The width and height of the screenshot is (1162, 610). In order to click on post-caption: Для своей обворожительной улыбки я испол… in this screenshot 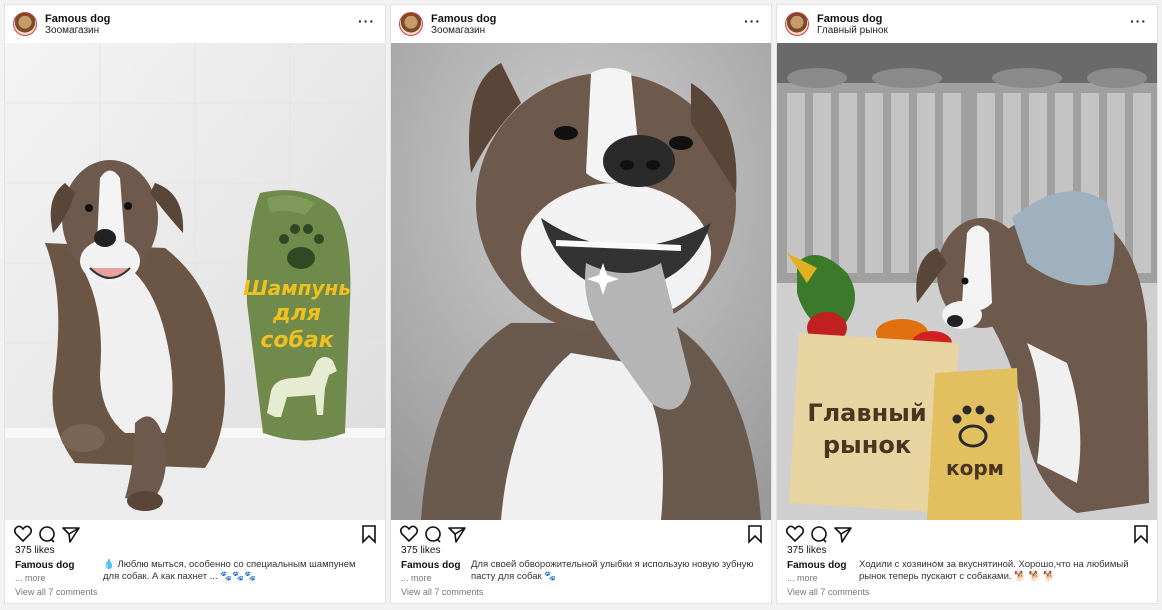, I will do `click(616, 571)`.